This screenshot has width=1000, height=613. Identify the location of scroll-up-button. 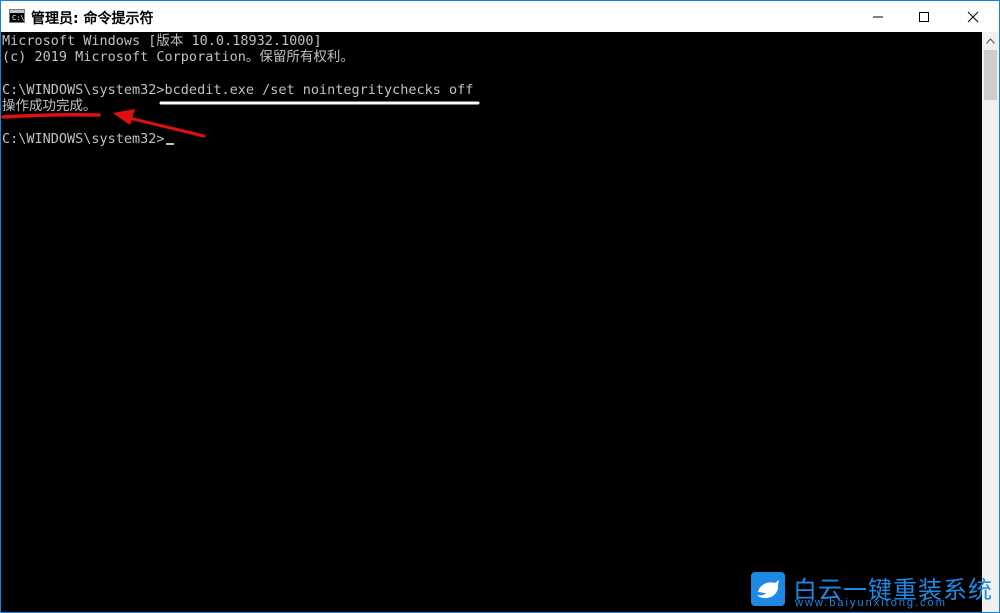
(990, 40).